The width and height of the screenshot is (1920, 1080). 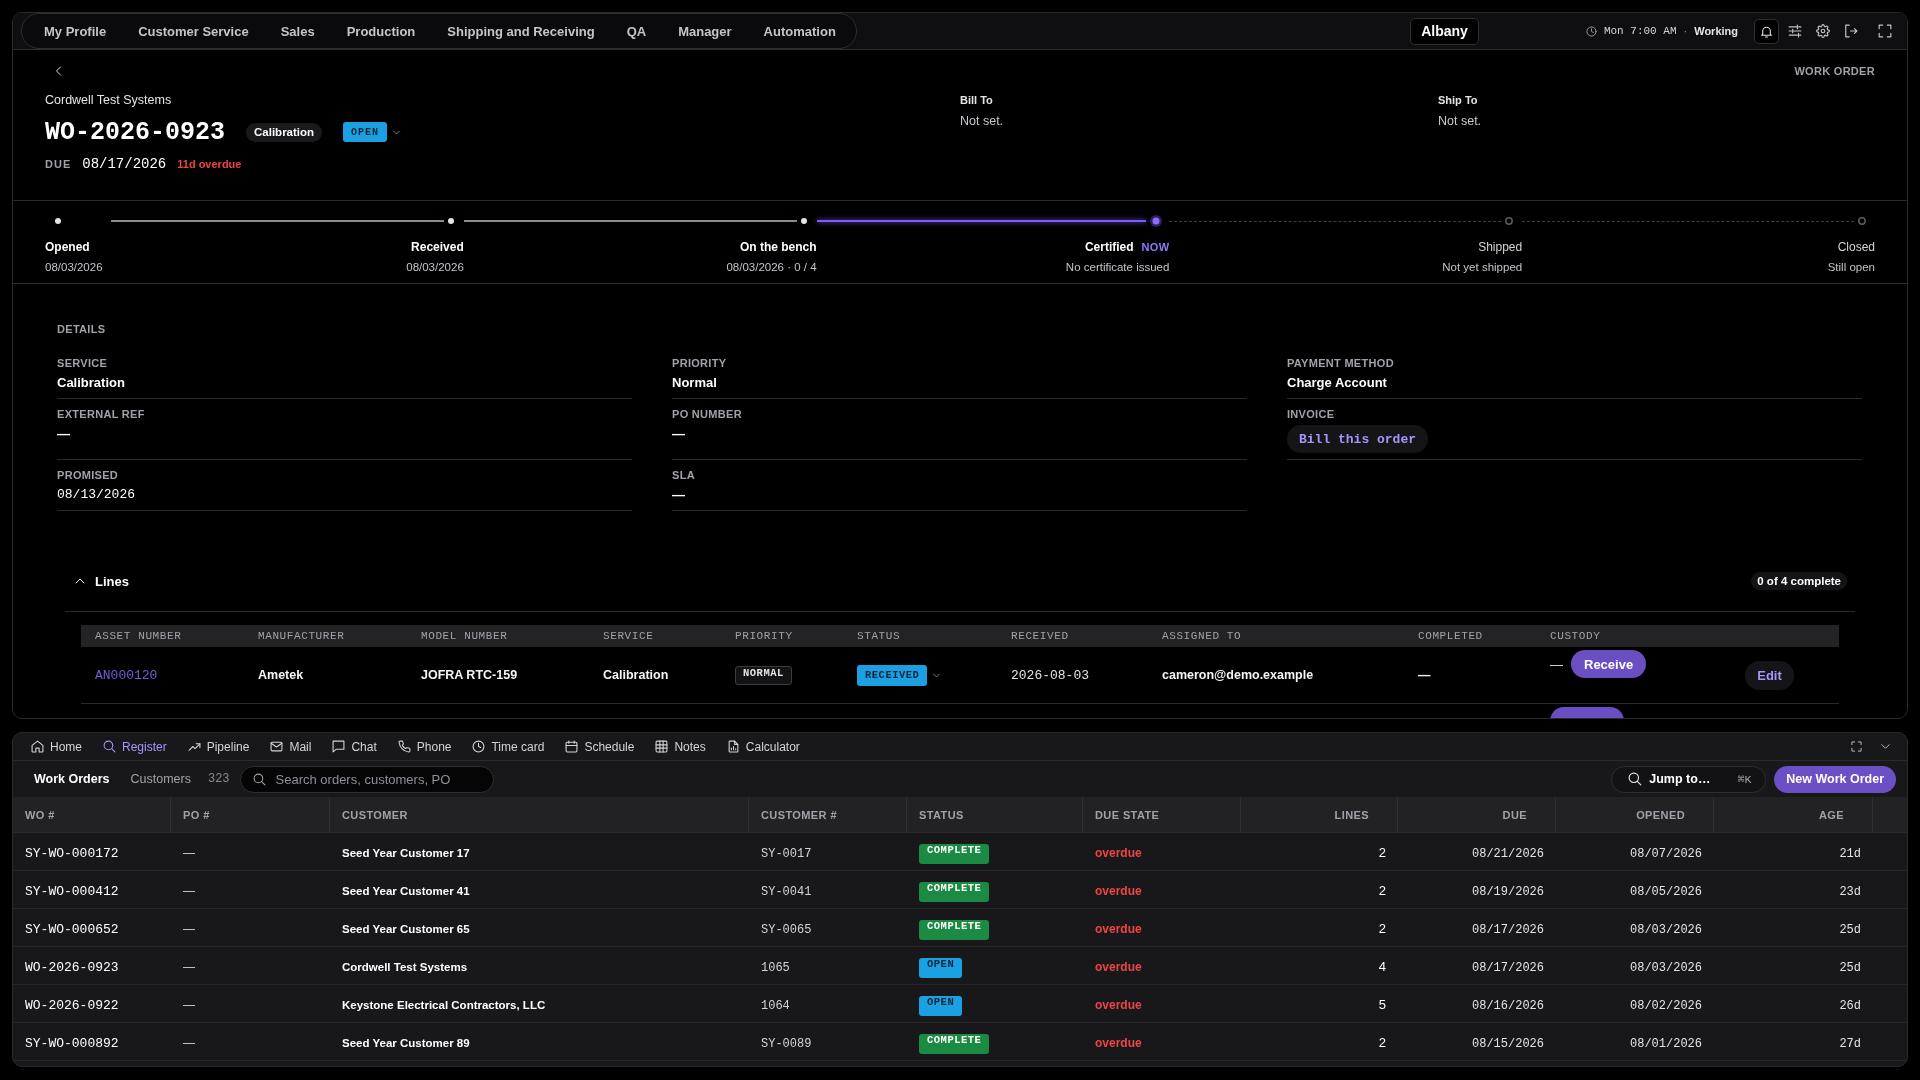 I want to click on logout-icon, so click(x=1851, y=31).